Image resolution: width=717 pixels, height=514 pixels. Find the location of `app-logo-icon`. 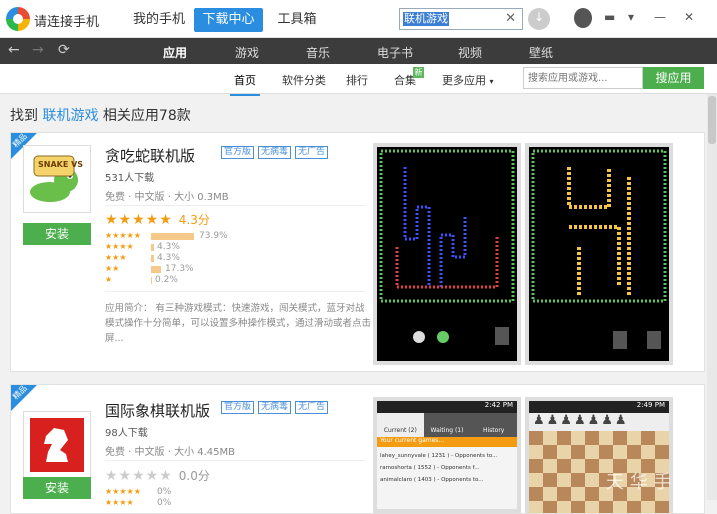

app-logo-icon is located at coordinates (18, 19).